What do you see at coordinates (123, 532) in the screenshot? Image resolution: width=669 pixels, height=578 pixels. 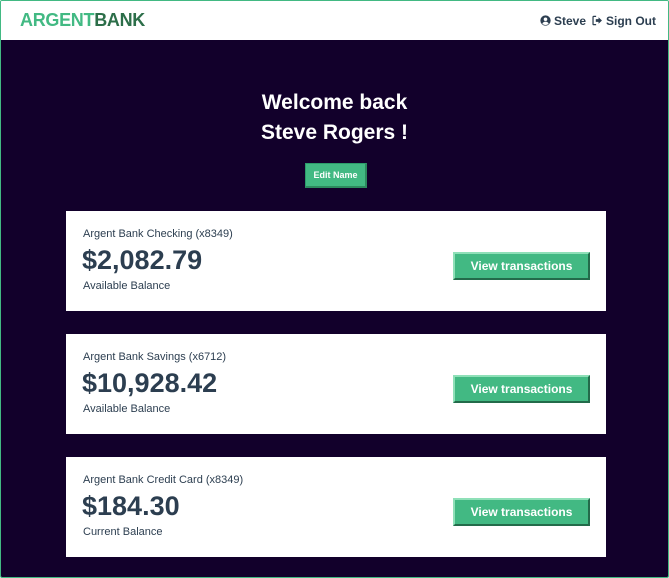 I see `account-amount-description: Current Balance` at bounding box center [123, 532].